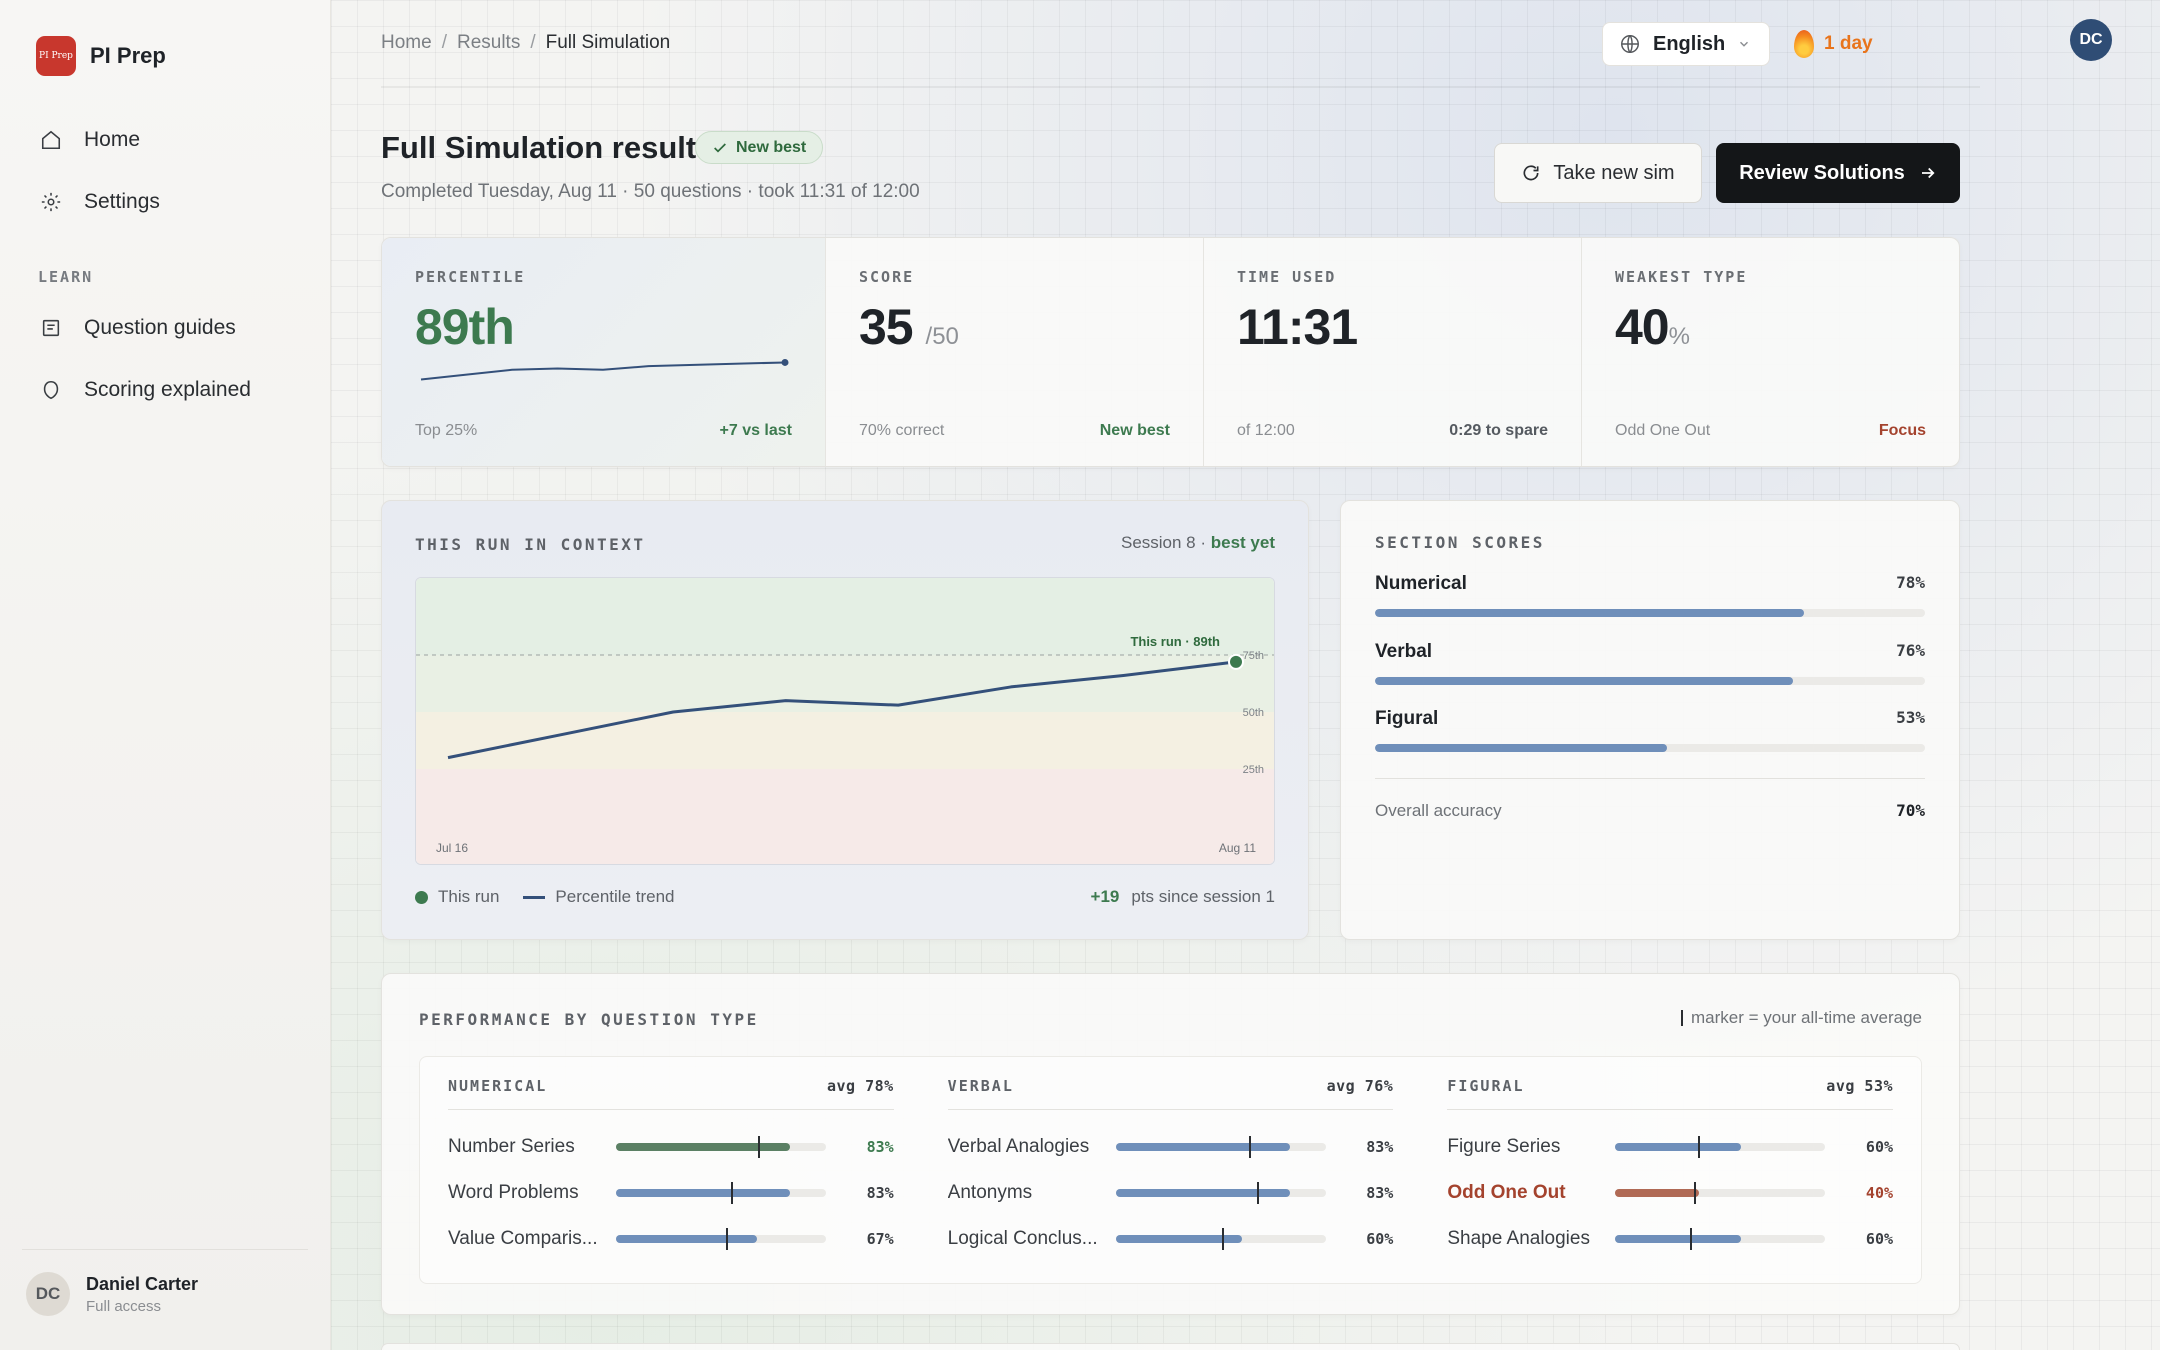 This screenshot has width=2160, height=1350. Describe the element at coordinates (1170, 1147) in the screenshot. I see `question-type-row: Verbal Analogies 83%` at that location.